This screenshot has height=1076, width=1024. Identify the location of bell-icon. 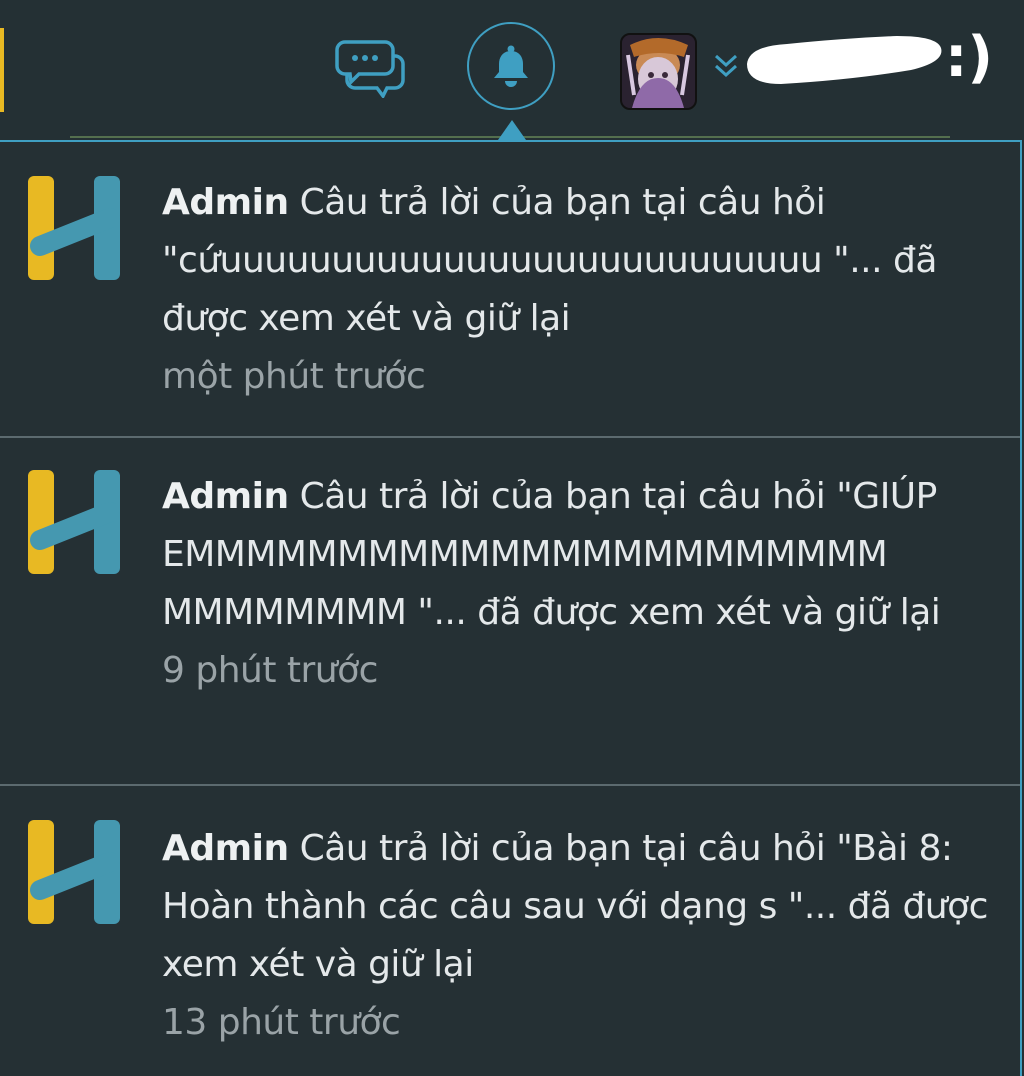
(511, 66).